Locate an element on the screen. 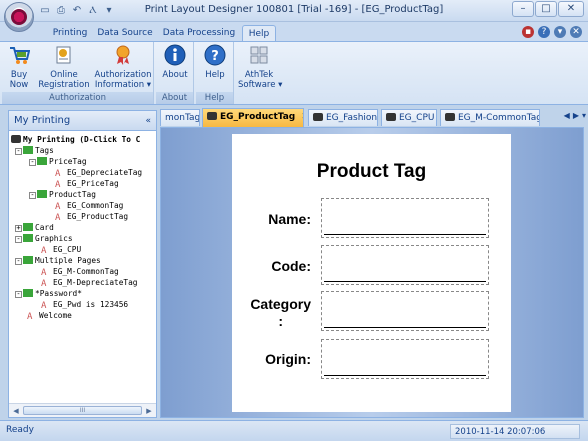  tree-root: My Printing (D-Click To C is located at coordinates (75, 139).